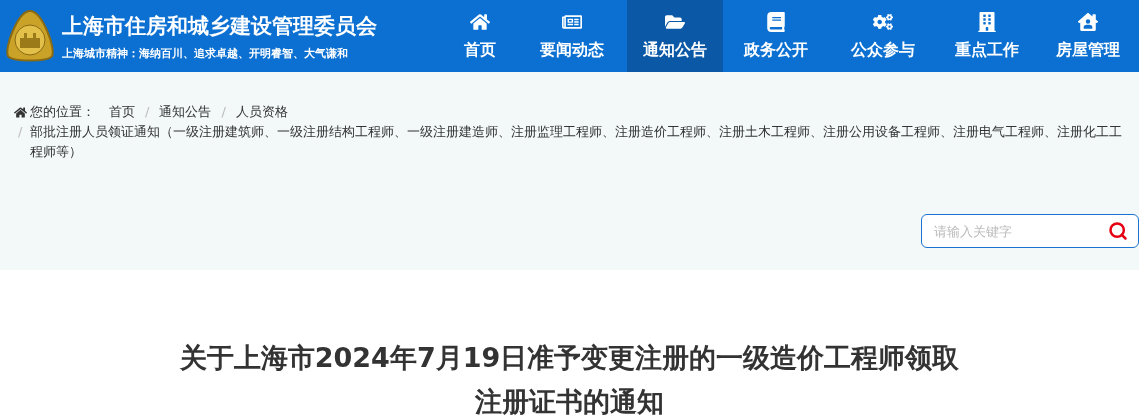 The width and height of the screenshot is (1139, 419). Describe the element at coordinates (569, 380) in the screenshot. I see `article-title: 关于上海市2024年7月19日准予变更注册的一级造价工程师领取注册证书的通知` at that location.